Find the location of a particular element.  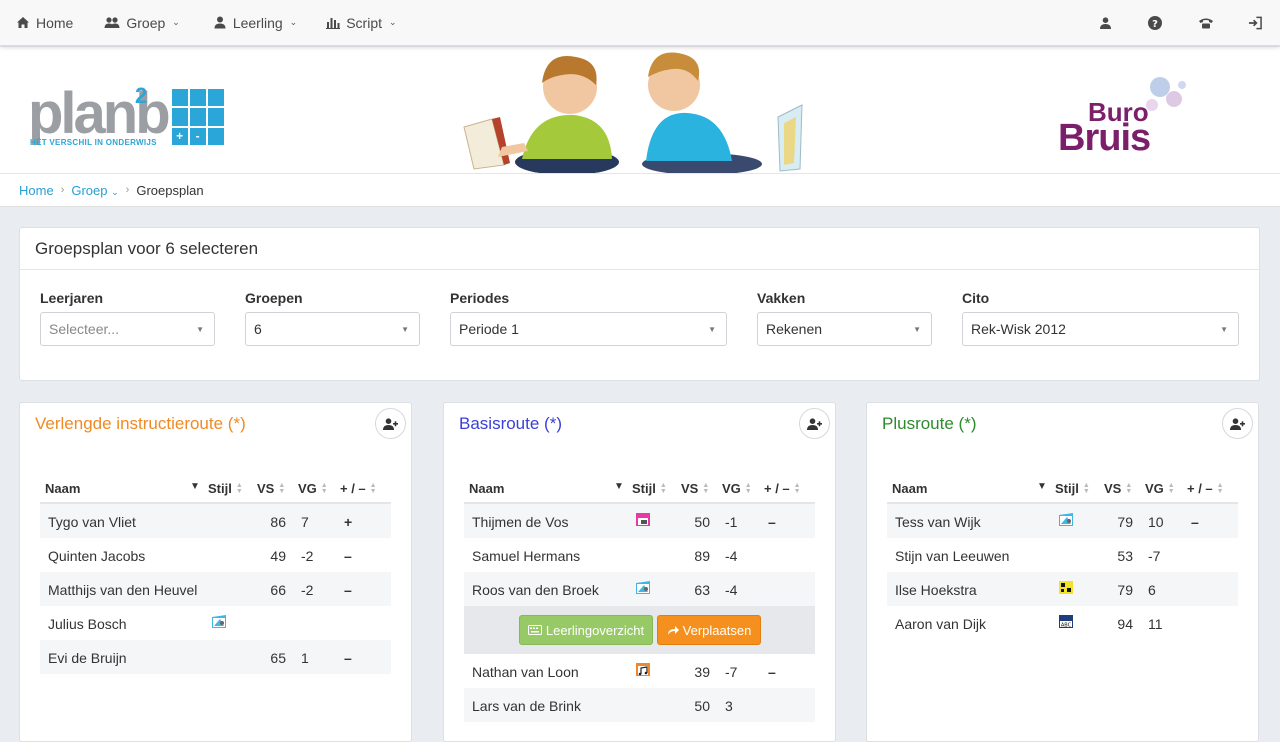

vs-value: 79 is located at coordinates (1125, 522).